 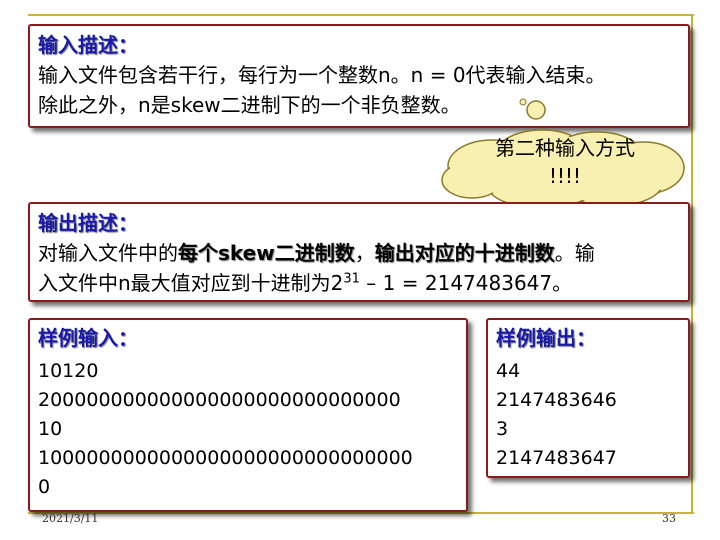 What do you see at coordinates (364, 253) in the screenshot?
I see `output-comma: ，` at bounding box center [364, 253].